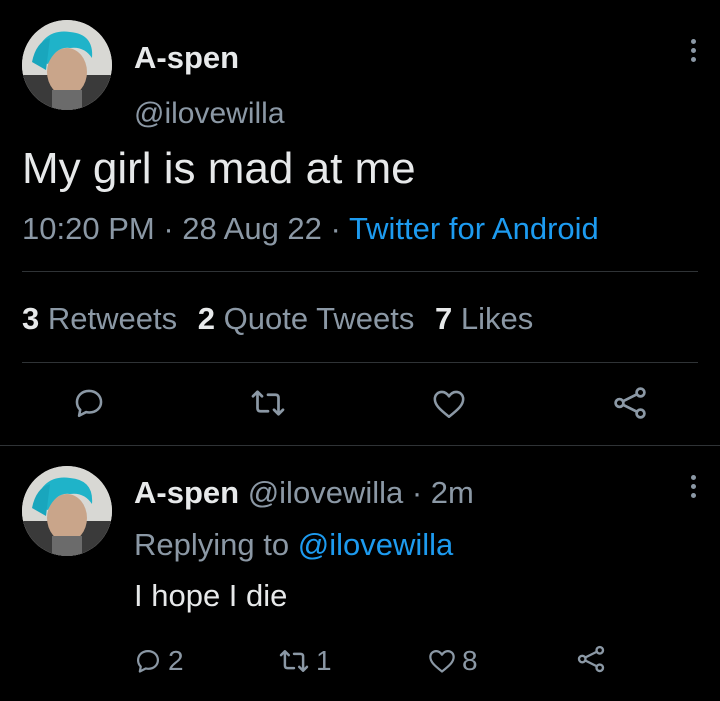 The width and height of the screenshot is (720, 701). I want to click on tweet-source: Twitter for Android, so click(474, 228).